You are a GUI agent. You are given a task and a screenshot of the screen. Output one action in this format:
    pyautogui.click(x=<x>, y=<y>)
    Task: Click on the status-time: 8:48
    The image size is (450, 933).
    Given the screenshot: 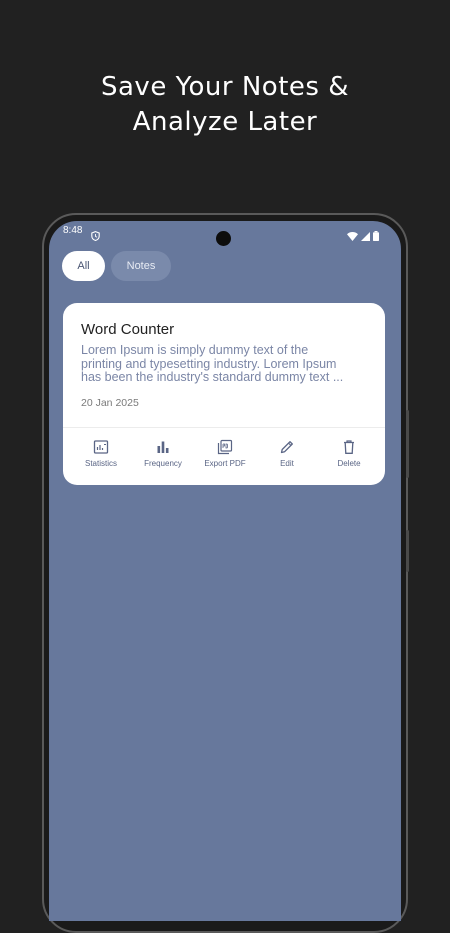 What is the action you would take?
    pyautogui.click(x=73, y=230)
    